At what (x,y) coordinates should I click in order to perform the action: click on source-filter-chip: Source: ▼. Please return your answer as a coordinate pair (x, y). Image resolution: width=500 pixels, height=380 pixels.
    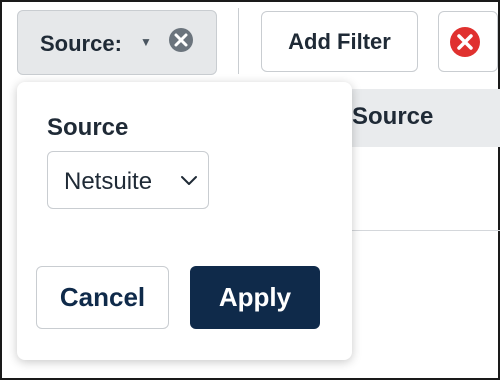
    Looking at the image, I should click on (117, 42).